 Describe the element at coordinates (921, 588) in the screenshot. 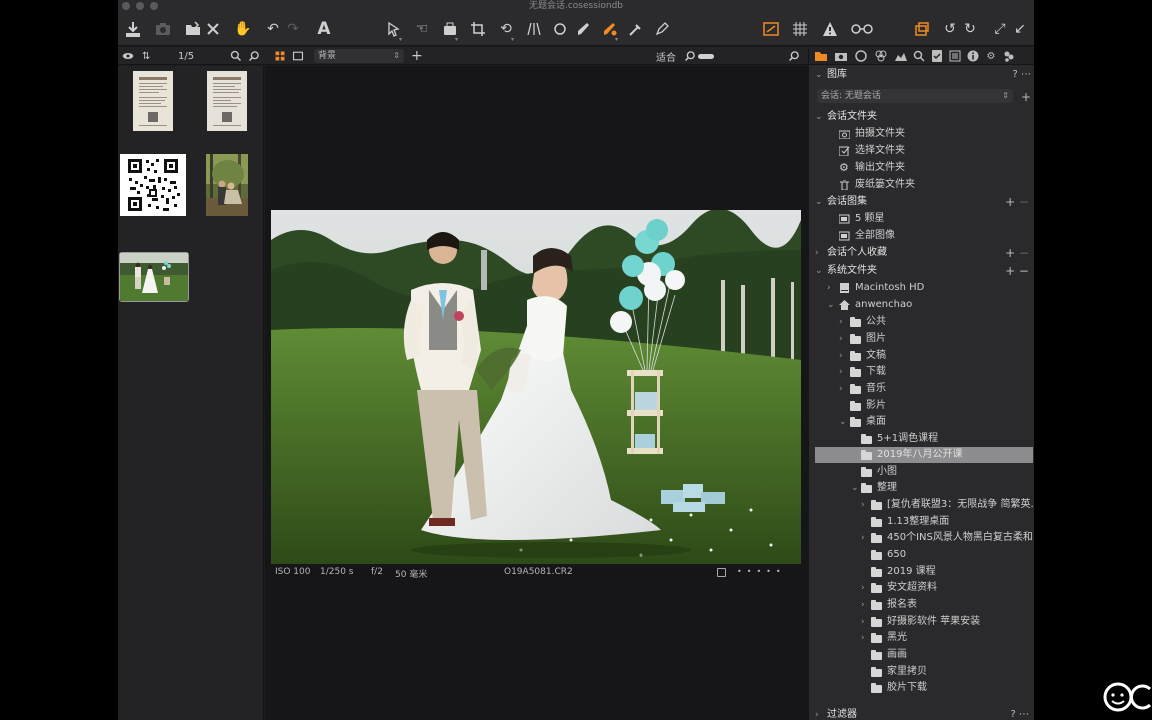

I see `folder-item: › 安文超资料` at that location.